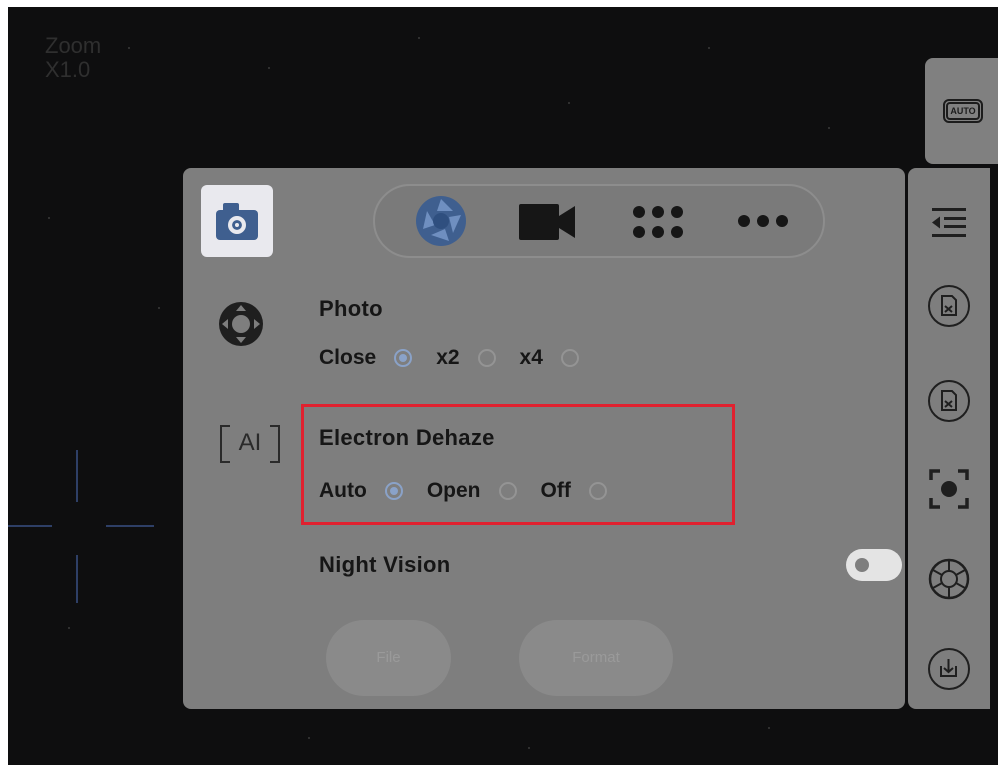 The width and height of the screenshot is (1006, 771). What do you see at coordinates (73, 45) in the screenshot?
I see `zoom-label: Zoom` at bounding box center [73, 45].